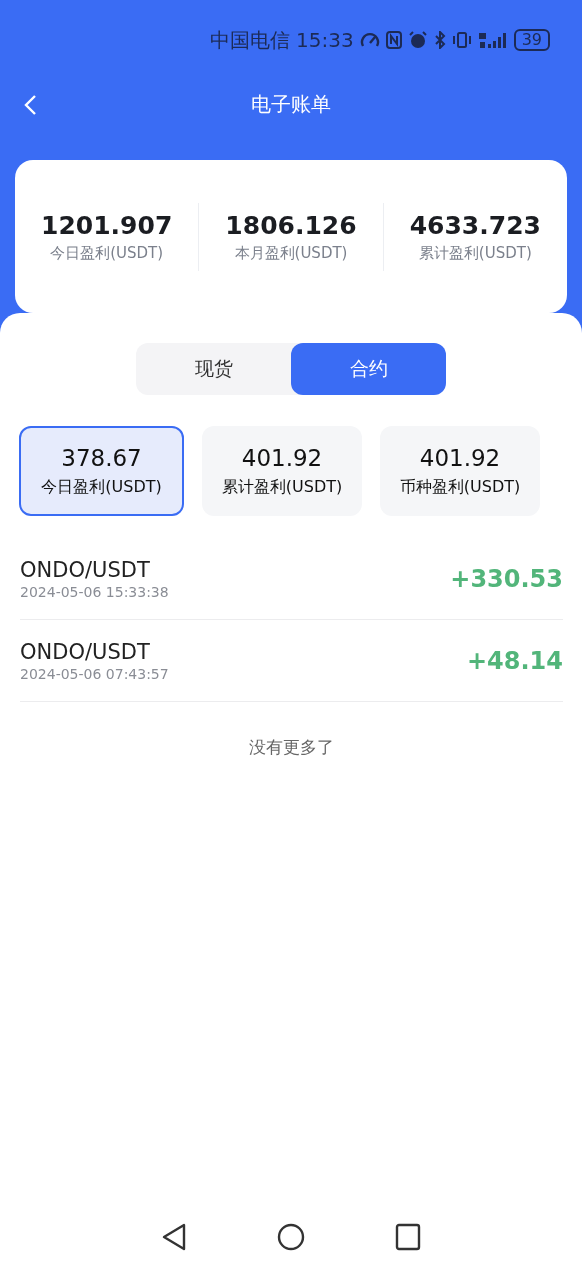 The image size is (582, 1280). Describe the element at coordinates (282, 471) in the screenshot. I see `stat-card: 401.92 累计盈利(USDT)` at that location.